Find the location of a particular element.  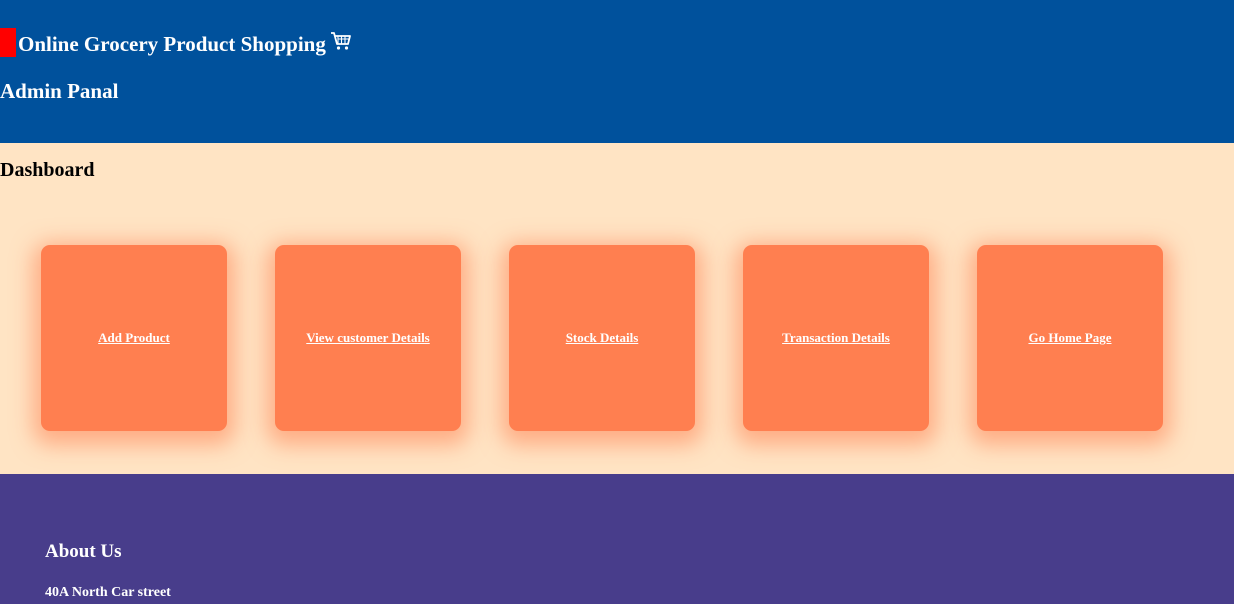

shopping-cart-icon is located at coordinates (341, 44).